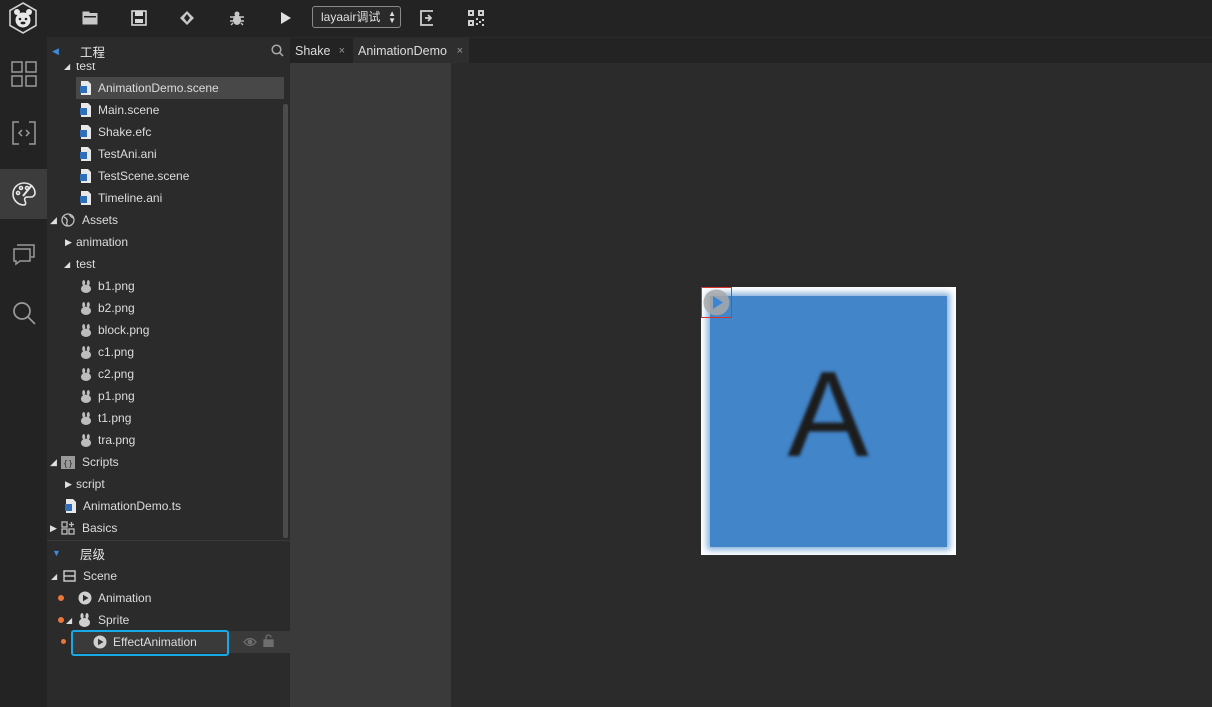 Image resolution: width=1212 pixels, height=707 pixels. I want to click on hierarchy-item-label: Sprite, so click(114, 620).